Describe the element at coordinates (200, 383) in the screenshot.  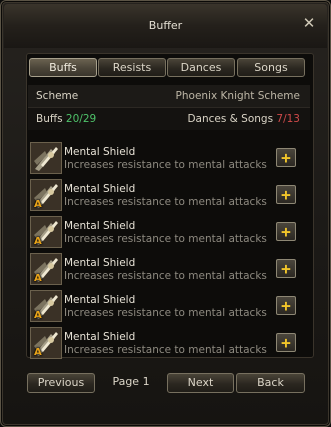
I see `next-button: Next` at that location.